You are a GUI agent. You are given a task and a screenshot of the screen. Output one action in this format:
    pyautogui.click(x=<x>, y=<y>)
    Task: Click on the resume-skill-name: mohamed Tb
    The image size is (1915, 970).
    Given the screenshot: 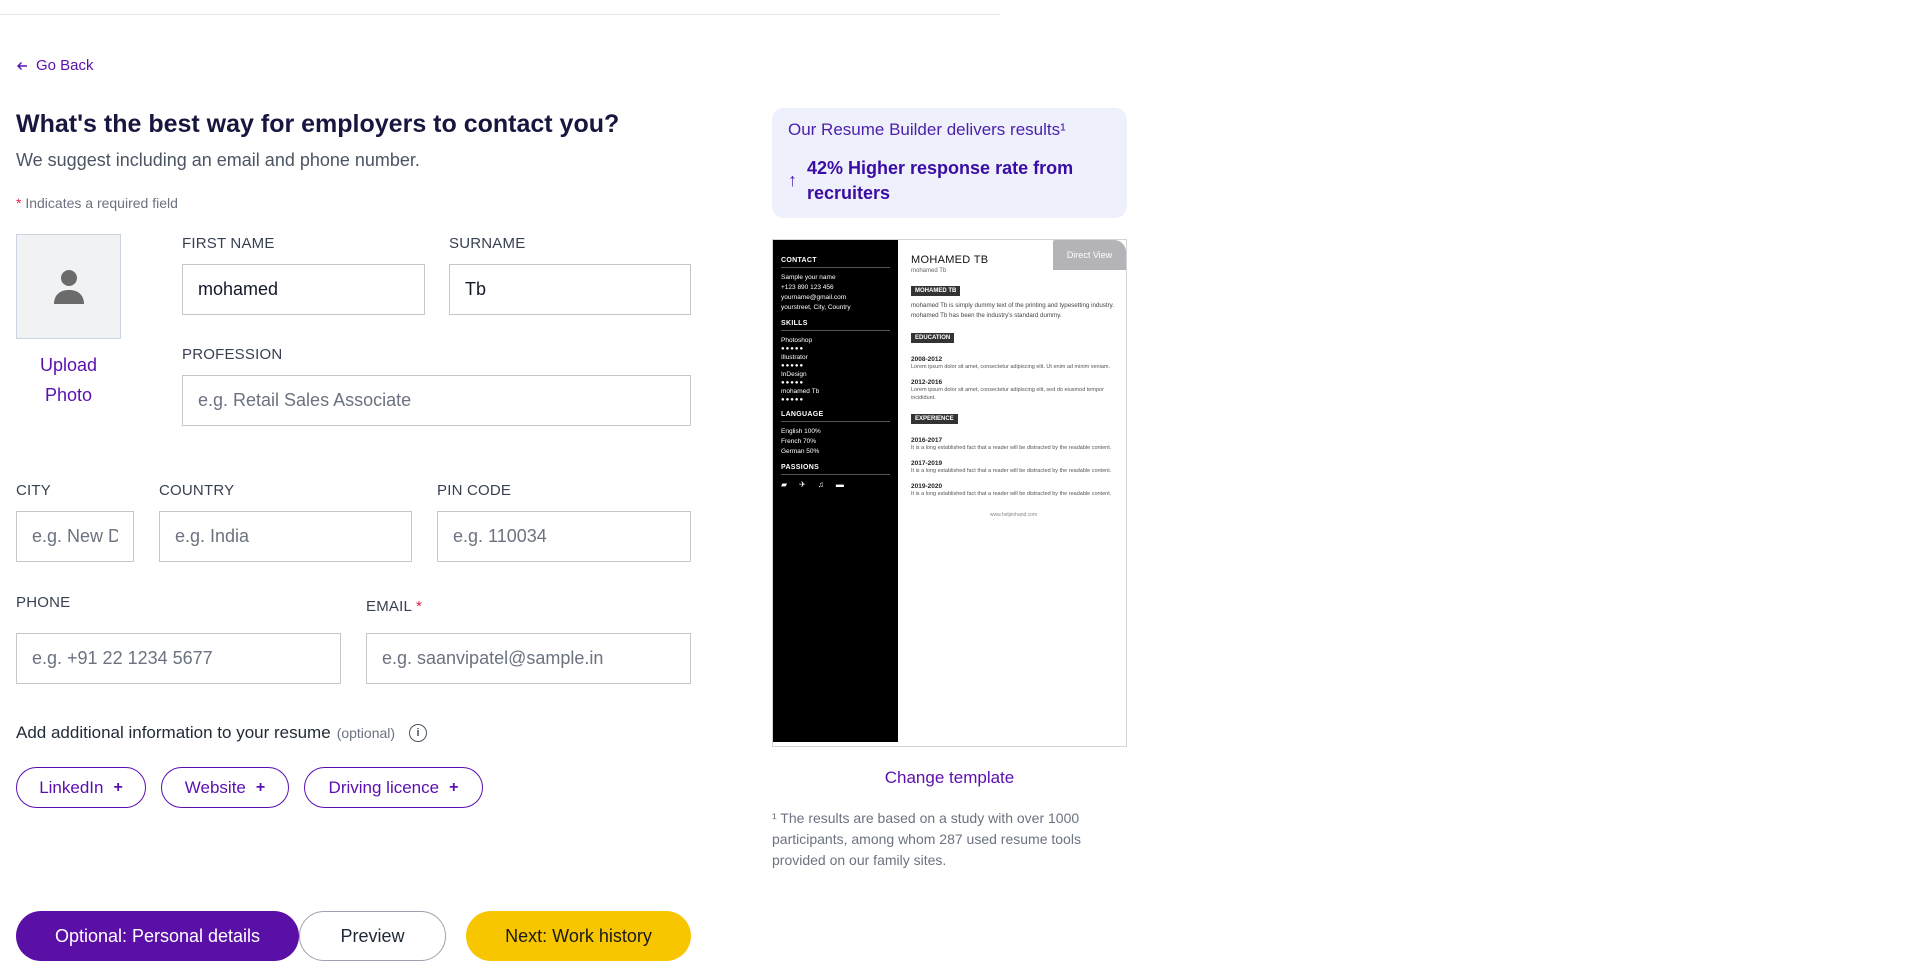 What is the action you would take?
    pyautogui.click(x=800, y=391)
    